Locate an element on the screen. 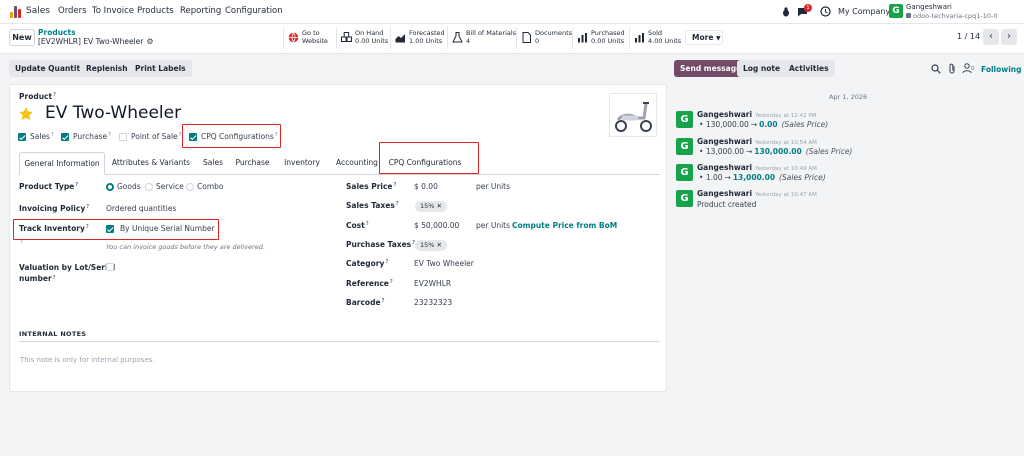 This screenshot has height=456, width=1024. clock-icon is located at coordinates (825, 11).